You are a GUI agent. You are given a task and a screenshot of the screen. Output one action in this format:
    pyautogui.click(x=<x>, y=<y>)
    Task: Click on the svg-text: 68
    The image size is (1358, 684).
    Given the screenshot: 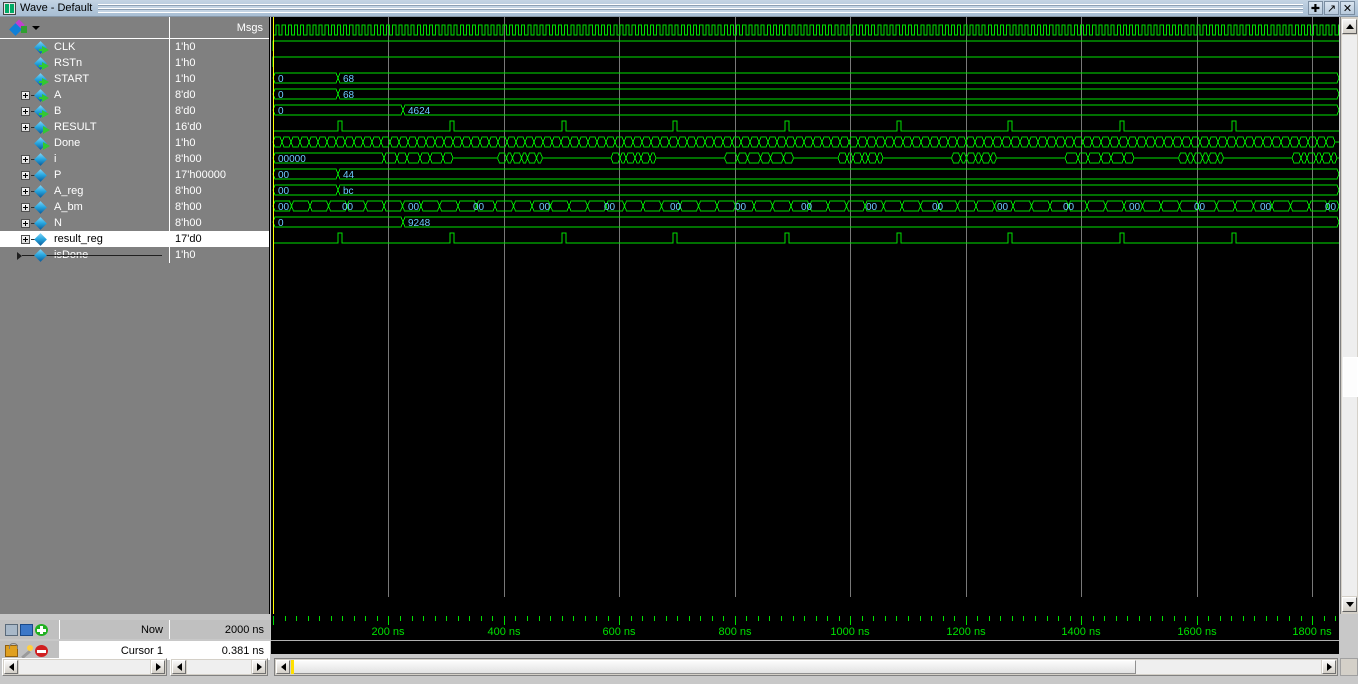 What is the action you would take?
    pyautogui.click(x=349, y=79)
    